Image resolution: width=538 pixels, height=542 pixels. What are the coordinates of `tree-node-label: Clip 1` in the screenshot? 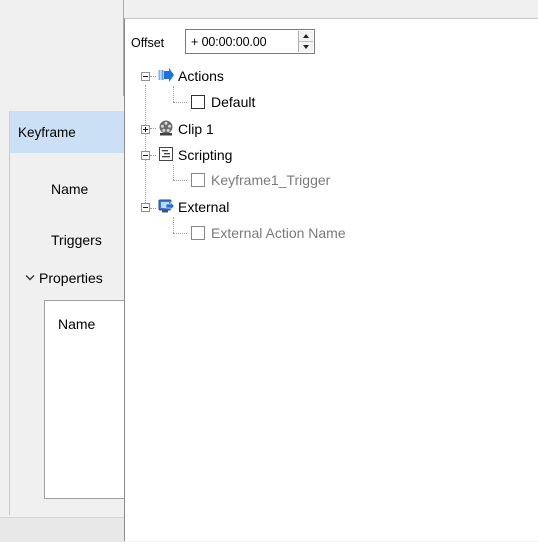 It's located at (196, 129).